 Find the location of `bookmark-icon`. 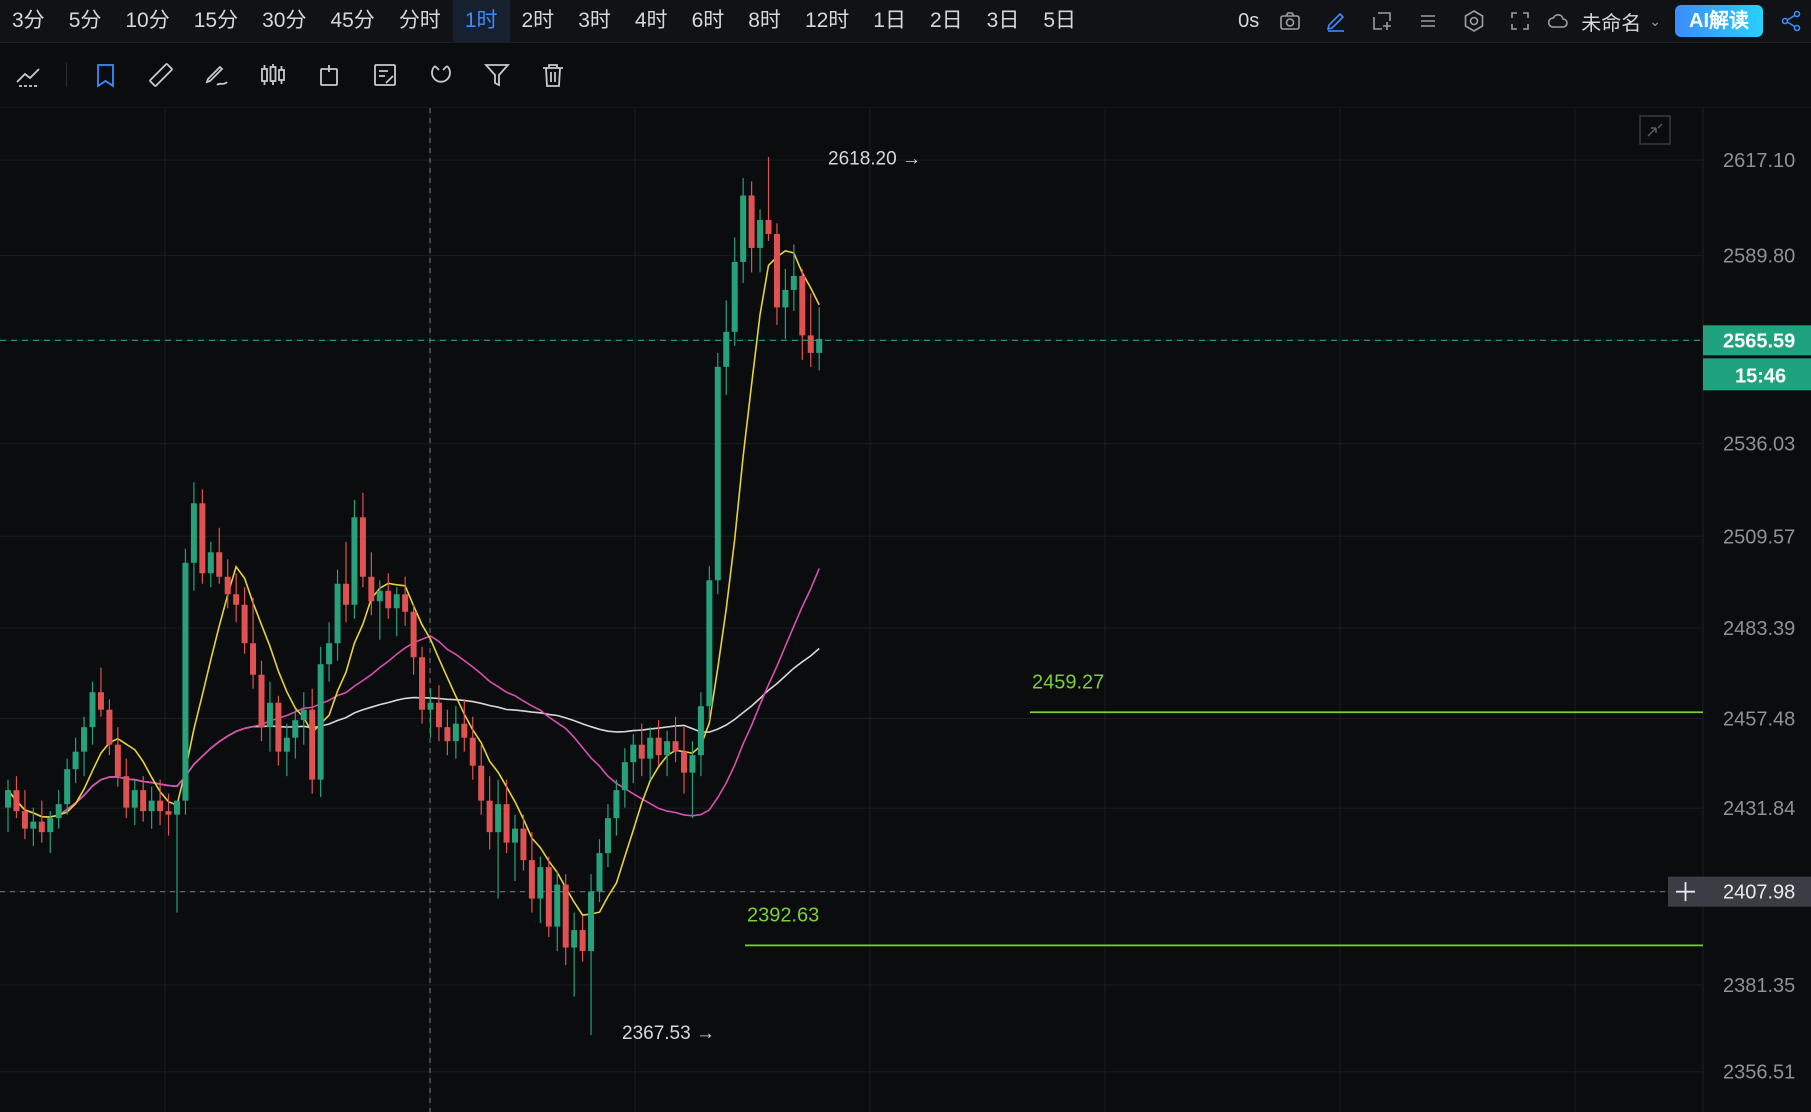

bookmark-icon is located at coordinates (105, 75).